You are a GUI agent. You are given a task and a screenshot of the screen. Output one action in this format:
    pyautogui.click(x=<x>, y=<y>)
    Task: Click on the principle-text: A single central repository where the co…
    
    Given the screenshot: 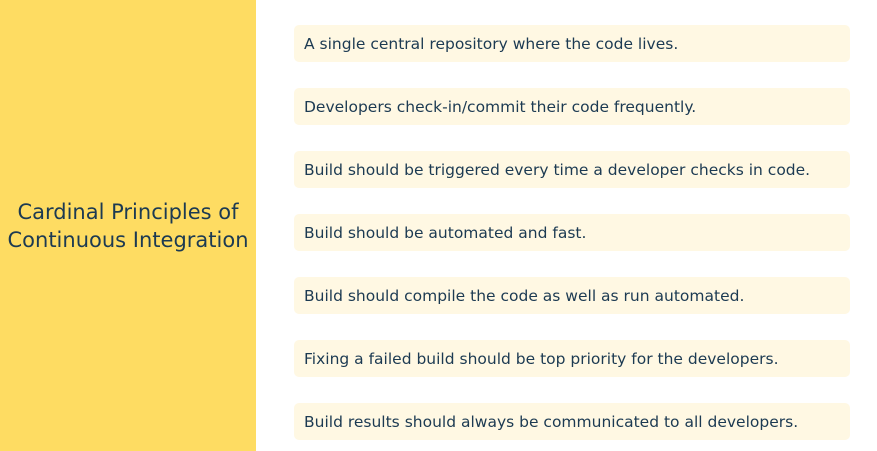 What is the action you would take?
    pyautogui.click(x=491, y=43)
    